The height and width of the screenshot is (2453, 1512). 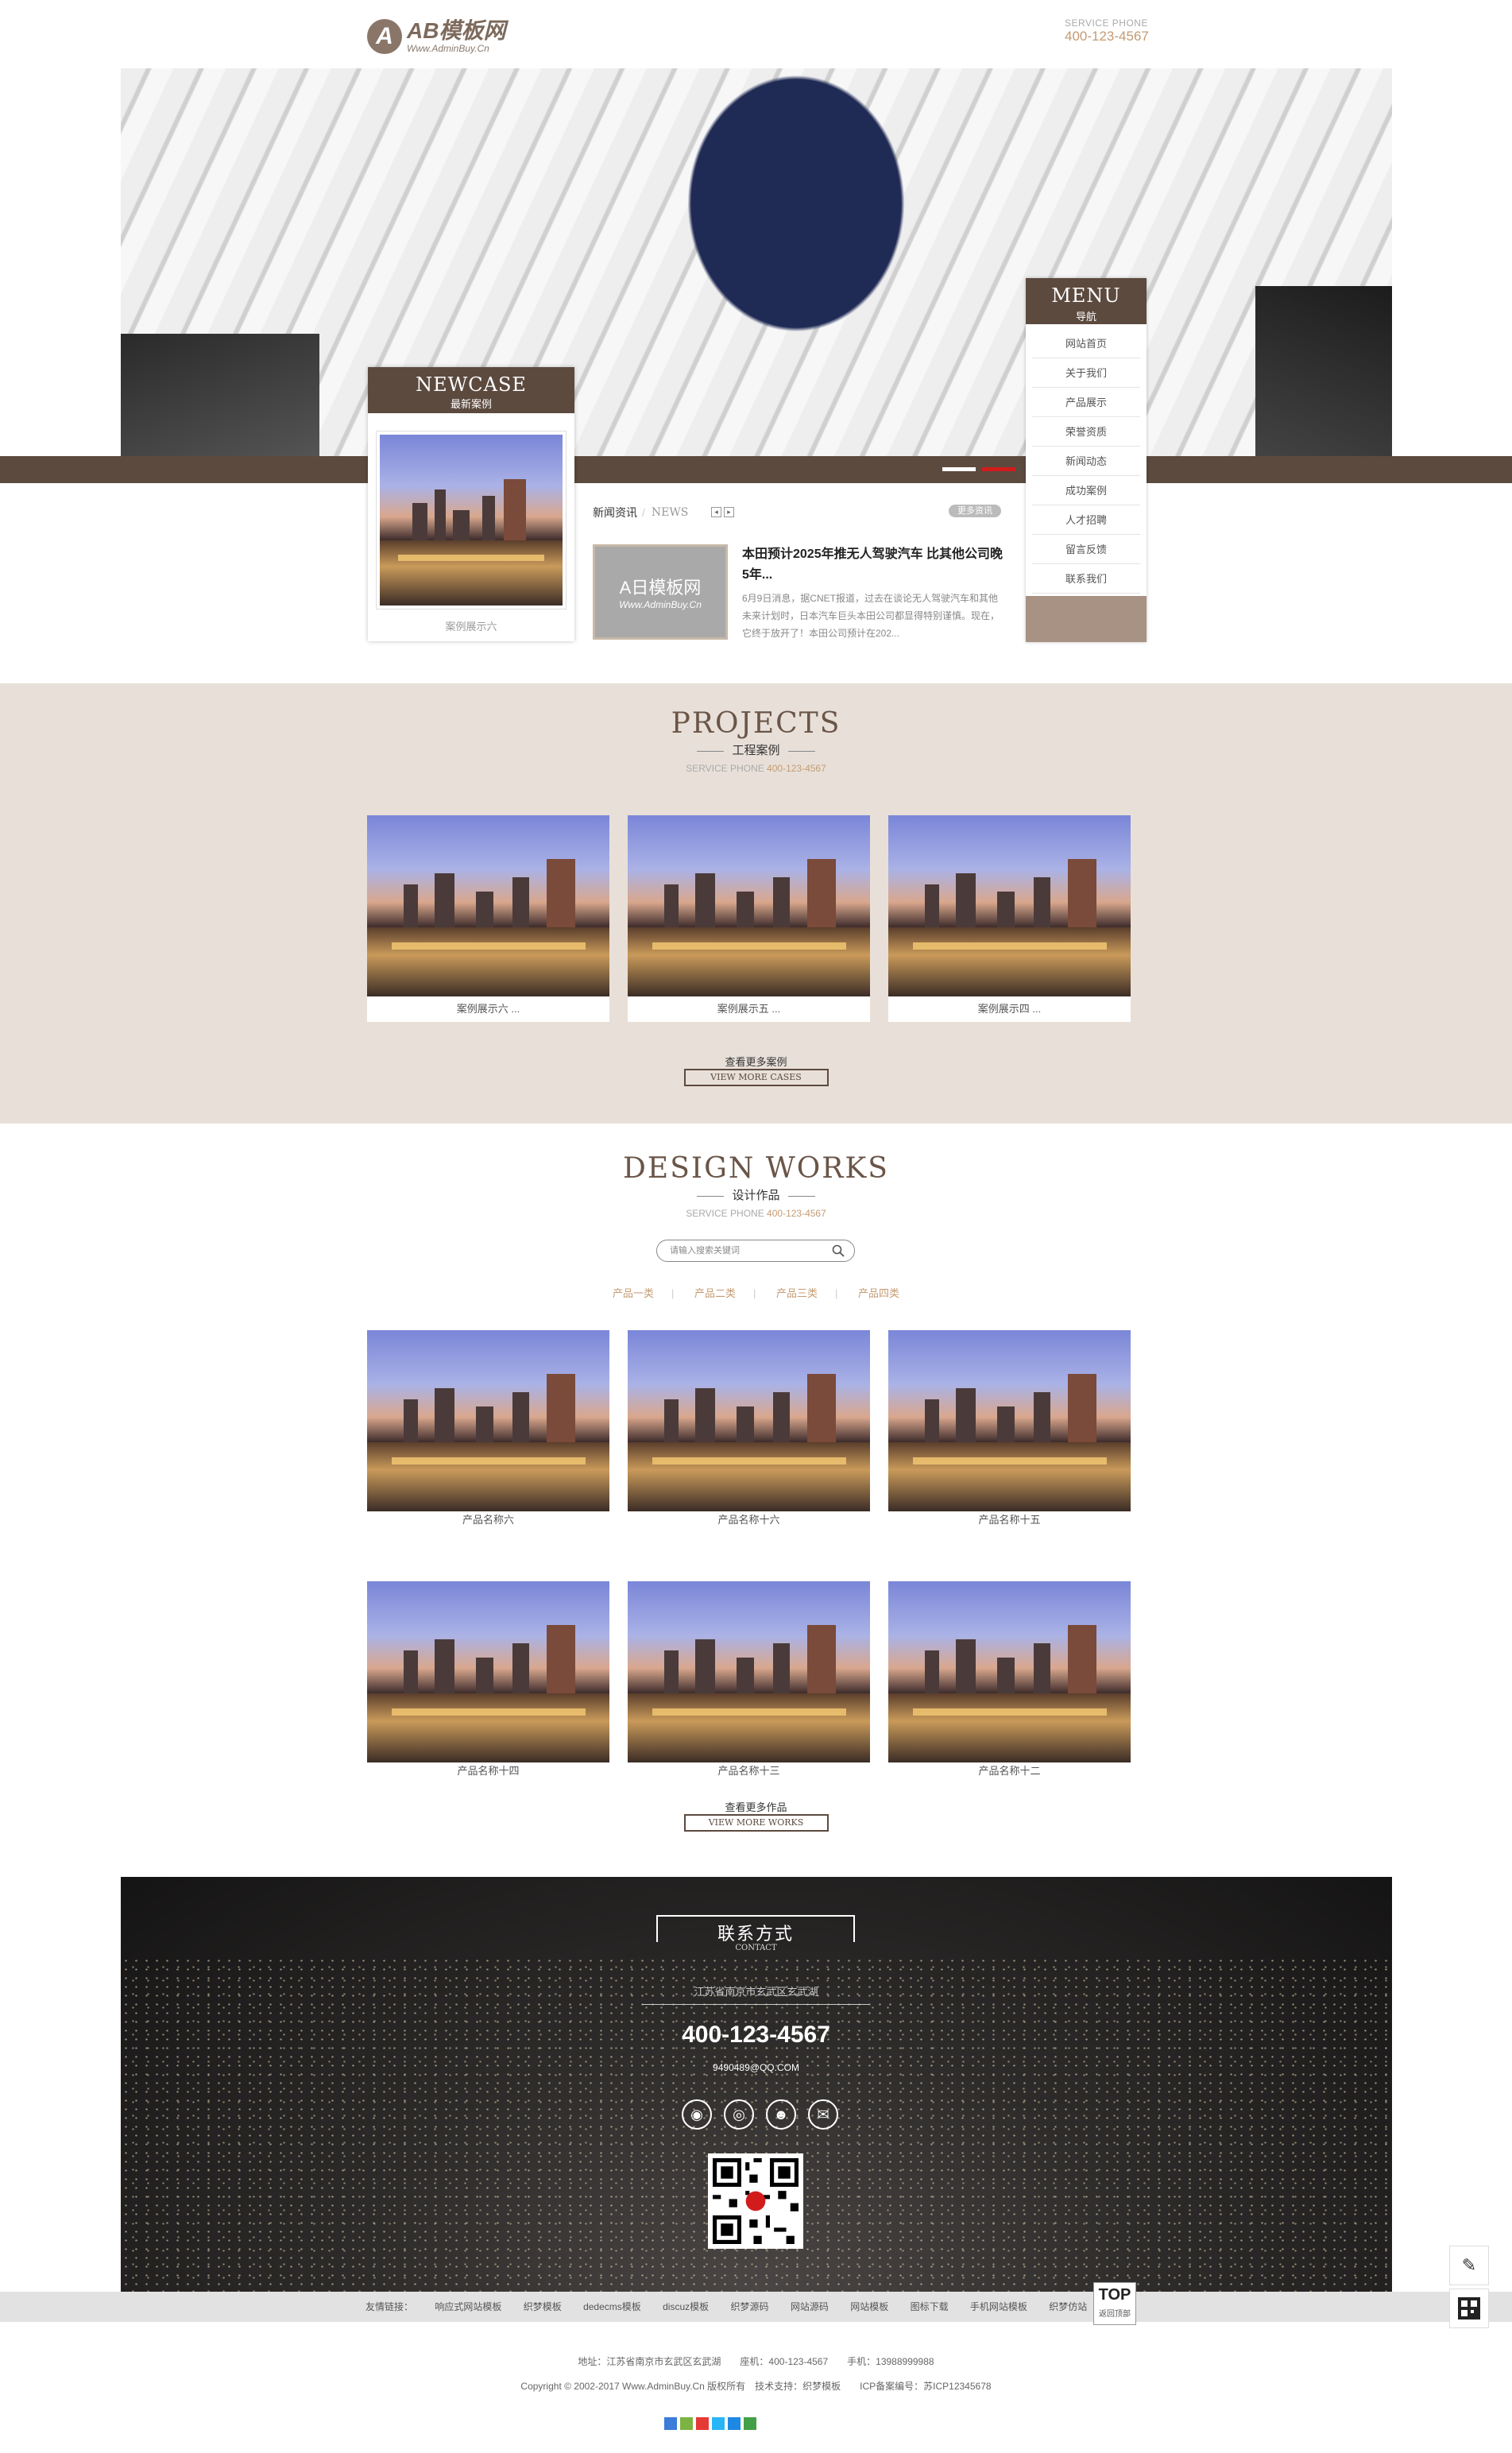 I want to click on social-links: ◉ ◎ ☻ ✉, so click(x=760, y=2114).